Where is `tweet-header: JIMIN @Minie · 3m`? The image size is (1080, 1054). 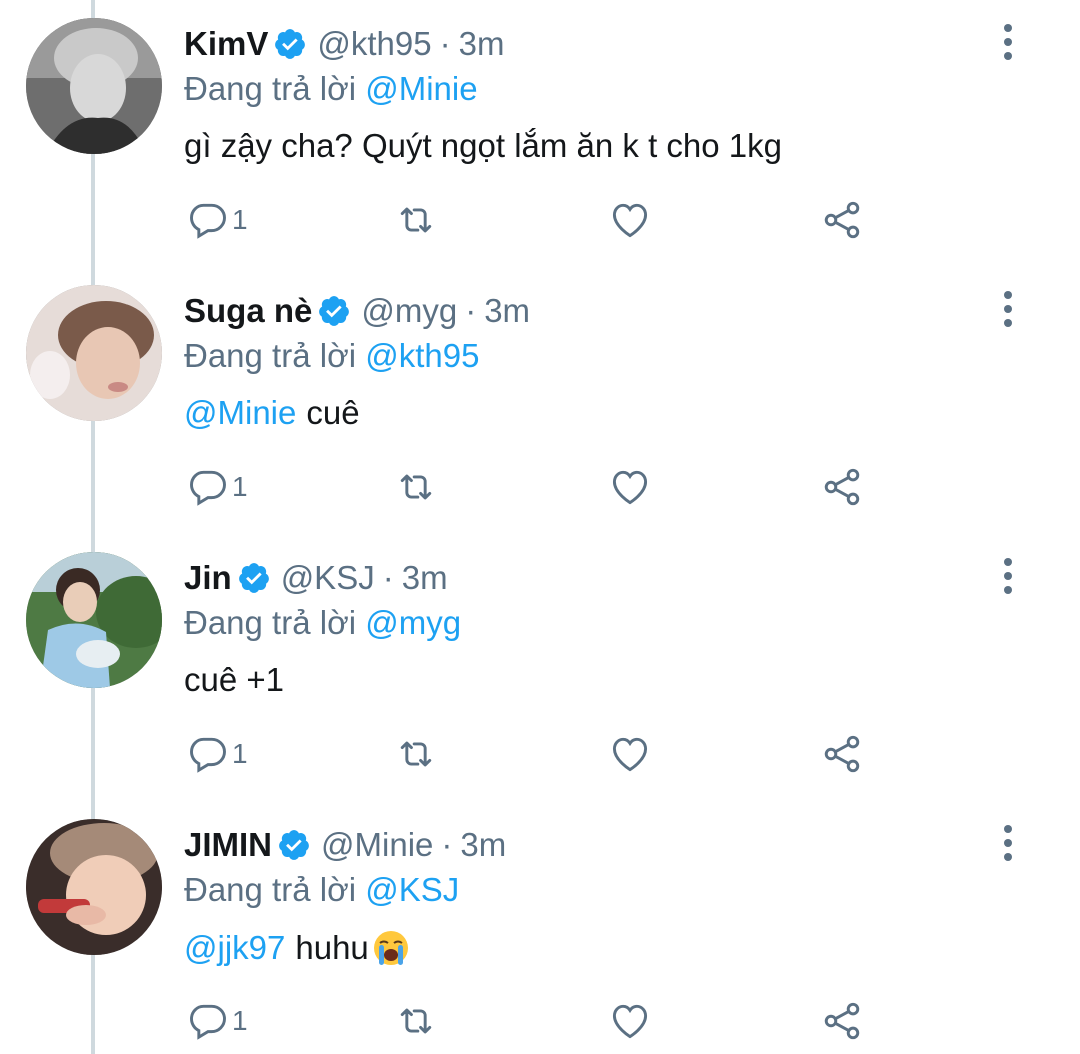 tweet-header: JIMIN @Minie · 3m is located at coordinates (345, 845).